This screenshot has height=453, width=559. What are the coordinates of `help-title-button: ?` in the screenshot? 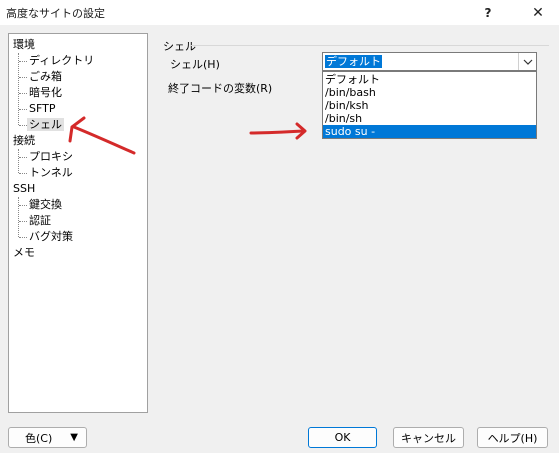 It's located at (488, 12).